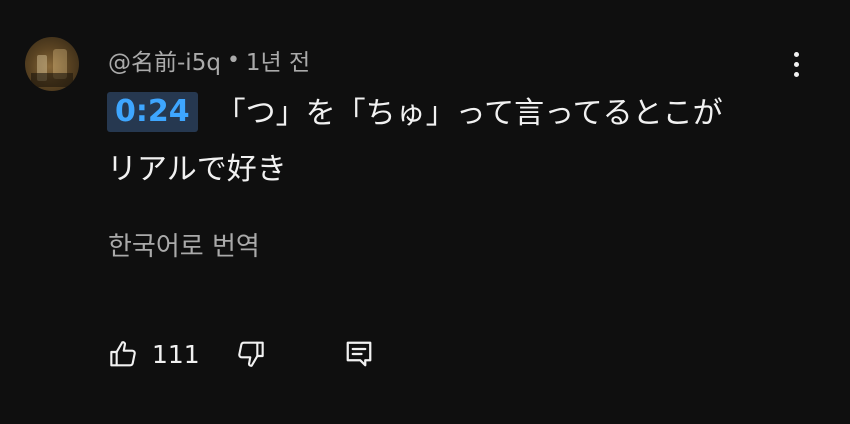 This screenshot has width=850, height=424. I want to click on more-options-button, so click(796, 64).